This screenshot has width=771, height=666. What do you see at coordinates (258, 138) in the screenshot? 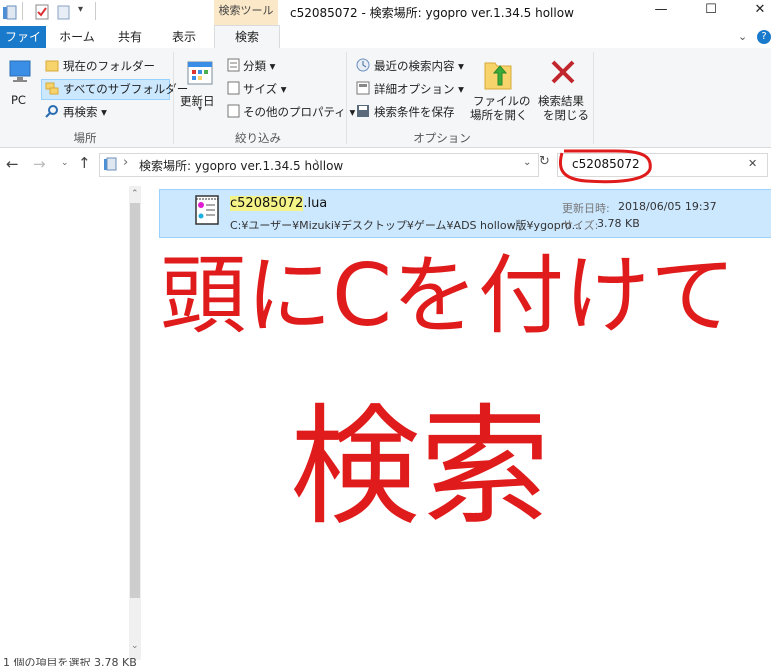
I see `group-label-refine: 絞り込み` at bounding box center [258, 138].